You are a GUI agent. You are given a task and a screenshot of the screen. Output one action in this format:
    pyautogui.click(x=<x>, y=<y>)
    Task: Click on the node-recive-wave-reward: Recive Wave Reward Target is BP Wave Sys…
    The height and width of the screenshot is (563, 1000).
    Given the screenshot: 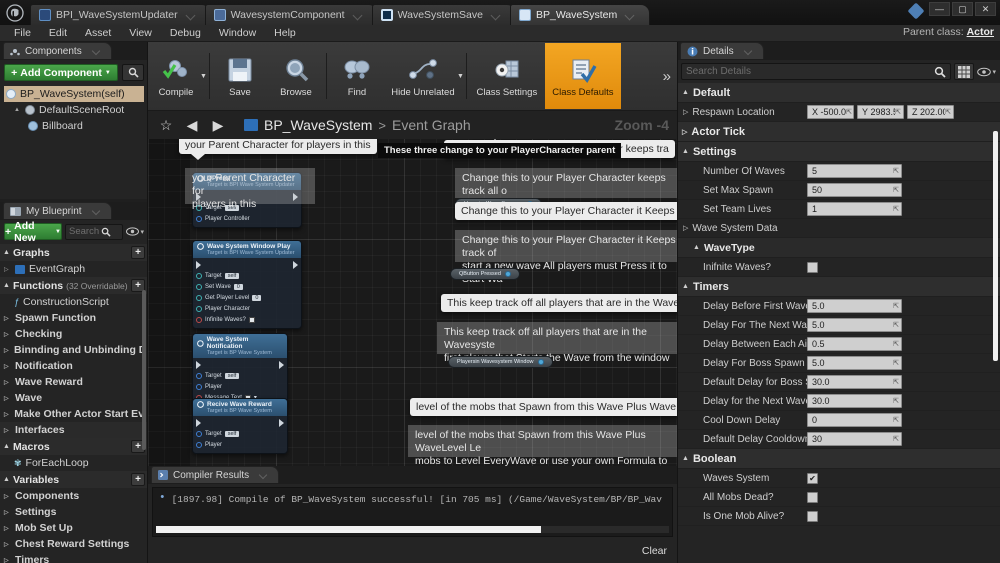 What is the action you would take?
    pyautogui.click(x=240, y=426)
    